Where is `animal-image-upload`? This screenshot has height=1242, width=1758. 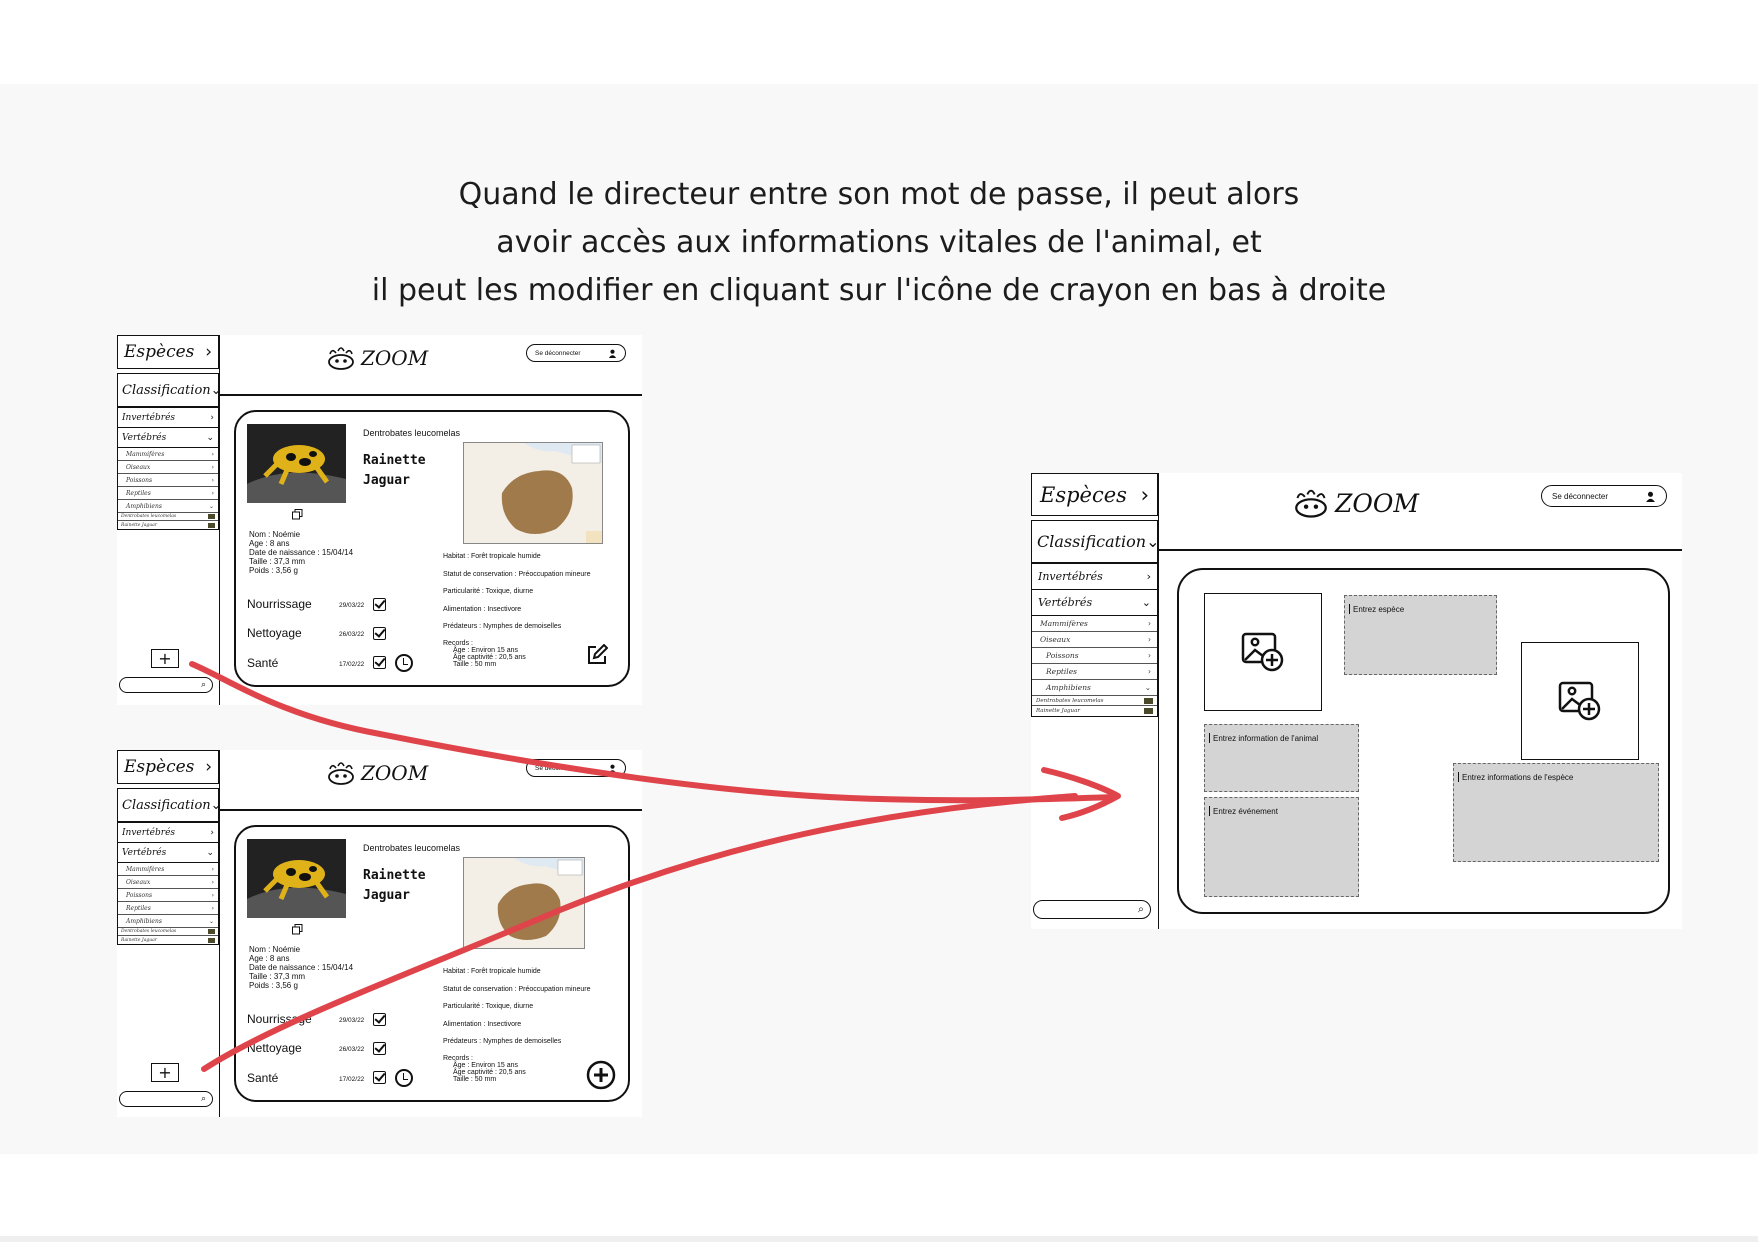 animal-image-upload is located at coordinates (1263, 652).